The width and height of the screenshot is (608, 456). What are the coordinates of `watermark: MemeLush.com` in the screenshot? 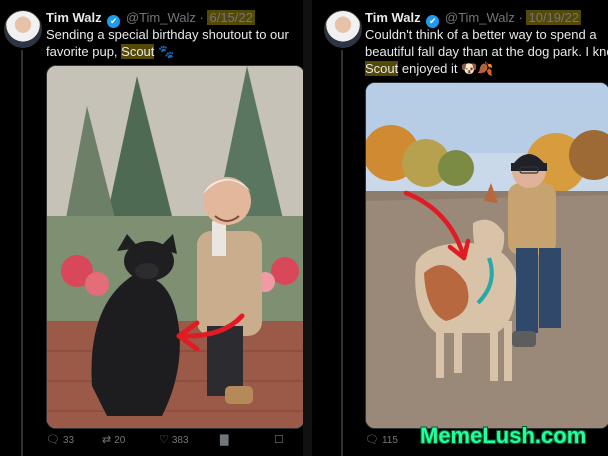 It's located at (503, 435).